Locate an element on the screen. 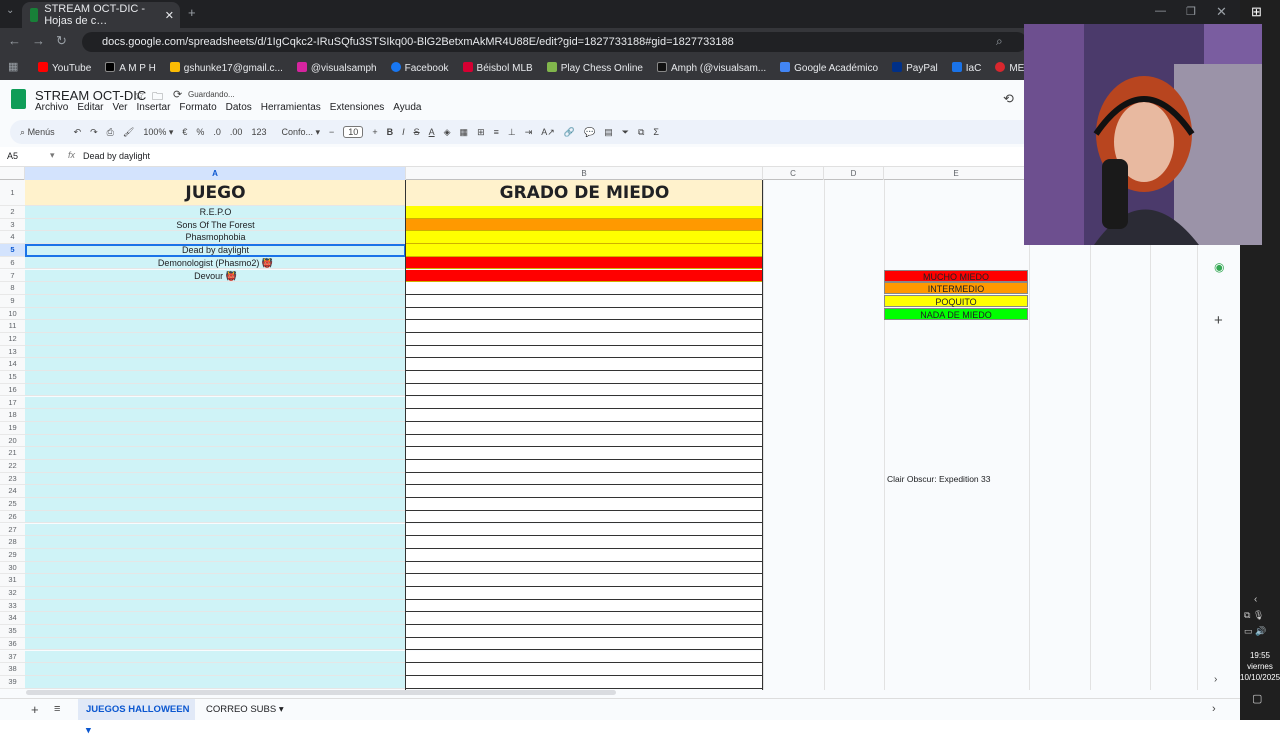 Image resolution: width=1280 pixels, height=741 pixels. header-grado-de-miedo: GRADO DE MIEDO is located at coordinates (584, 193).